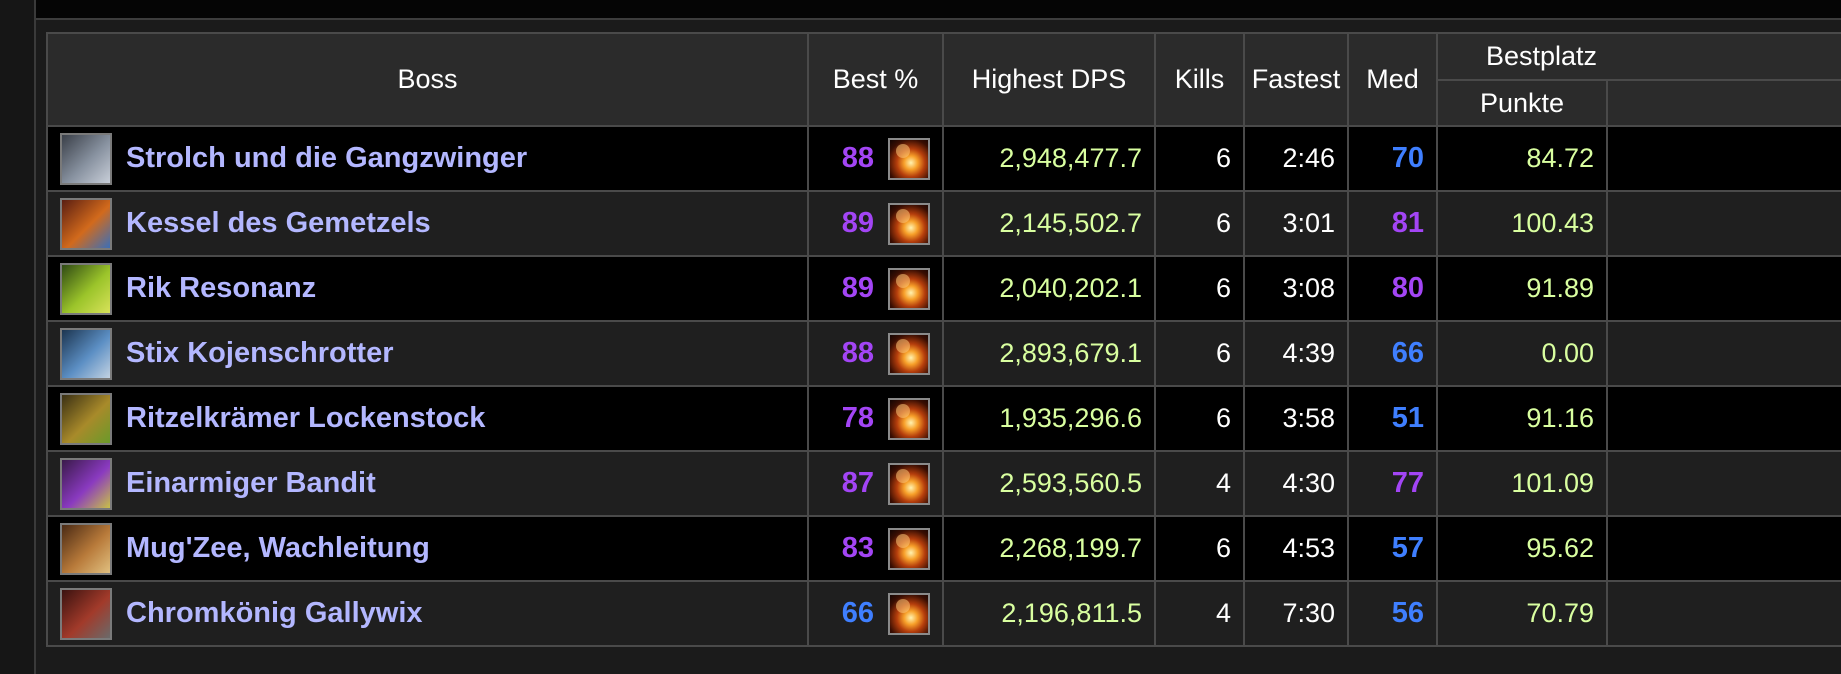 This screenshot has width=1841, height=674. What do you see at coordinates (1049, 483) in the screenshot?
I see `highest-dps-value: 2,593,560.5` at bounding box center [1049, 483].